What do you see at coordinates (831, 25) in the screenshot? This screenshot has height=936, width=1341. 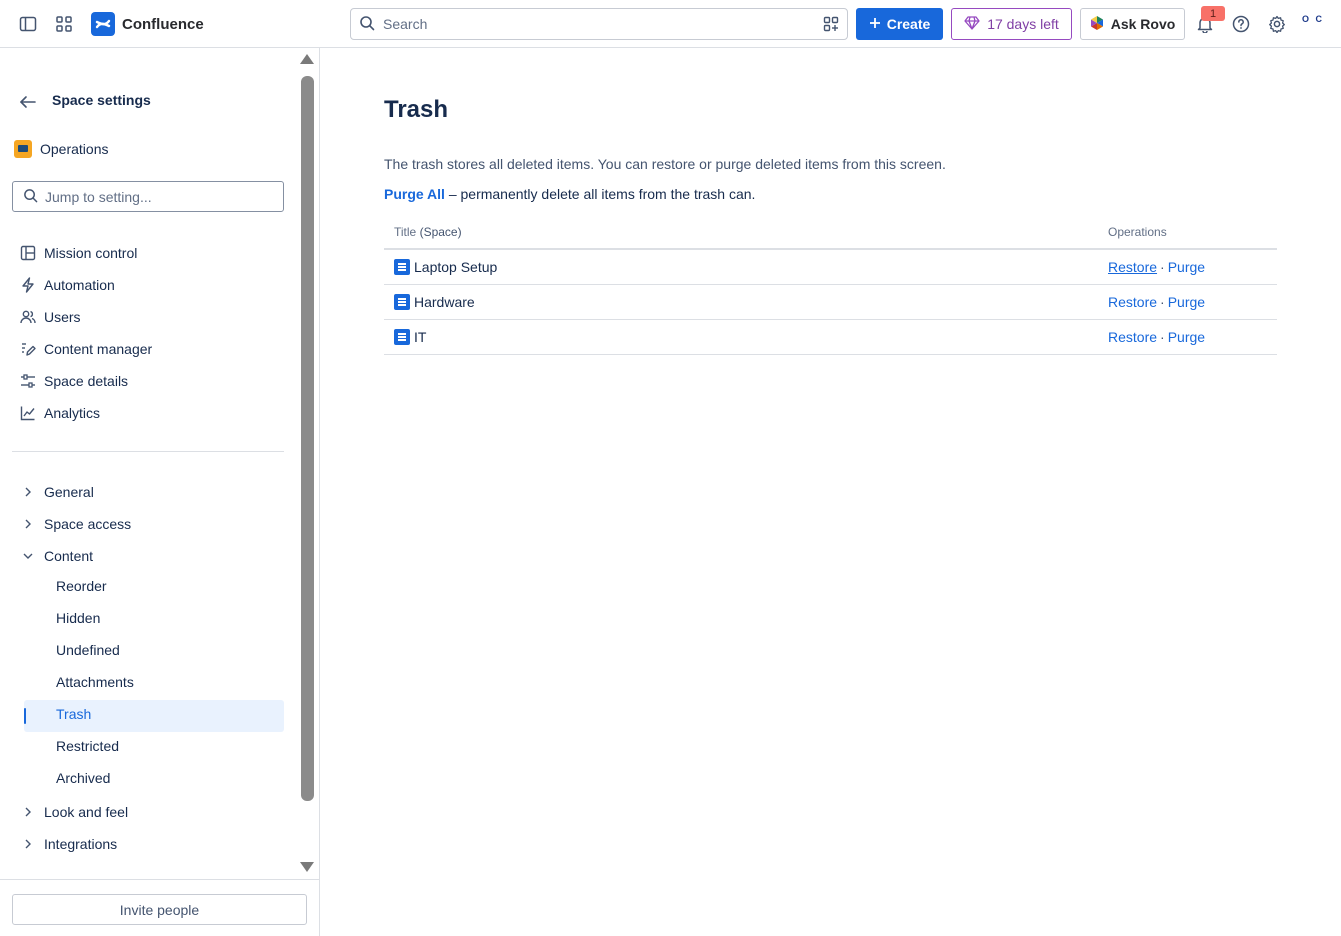 I see `search-filter-icon` at bounding box center [831, 25].